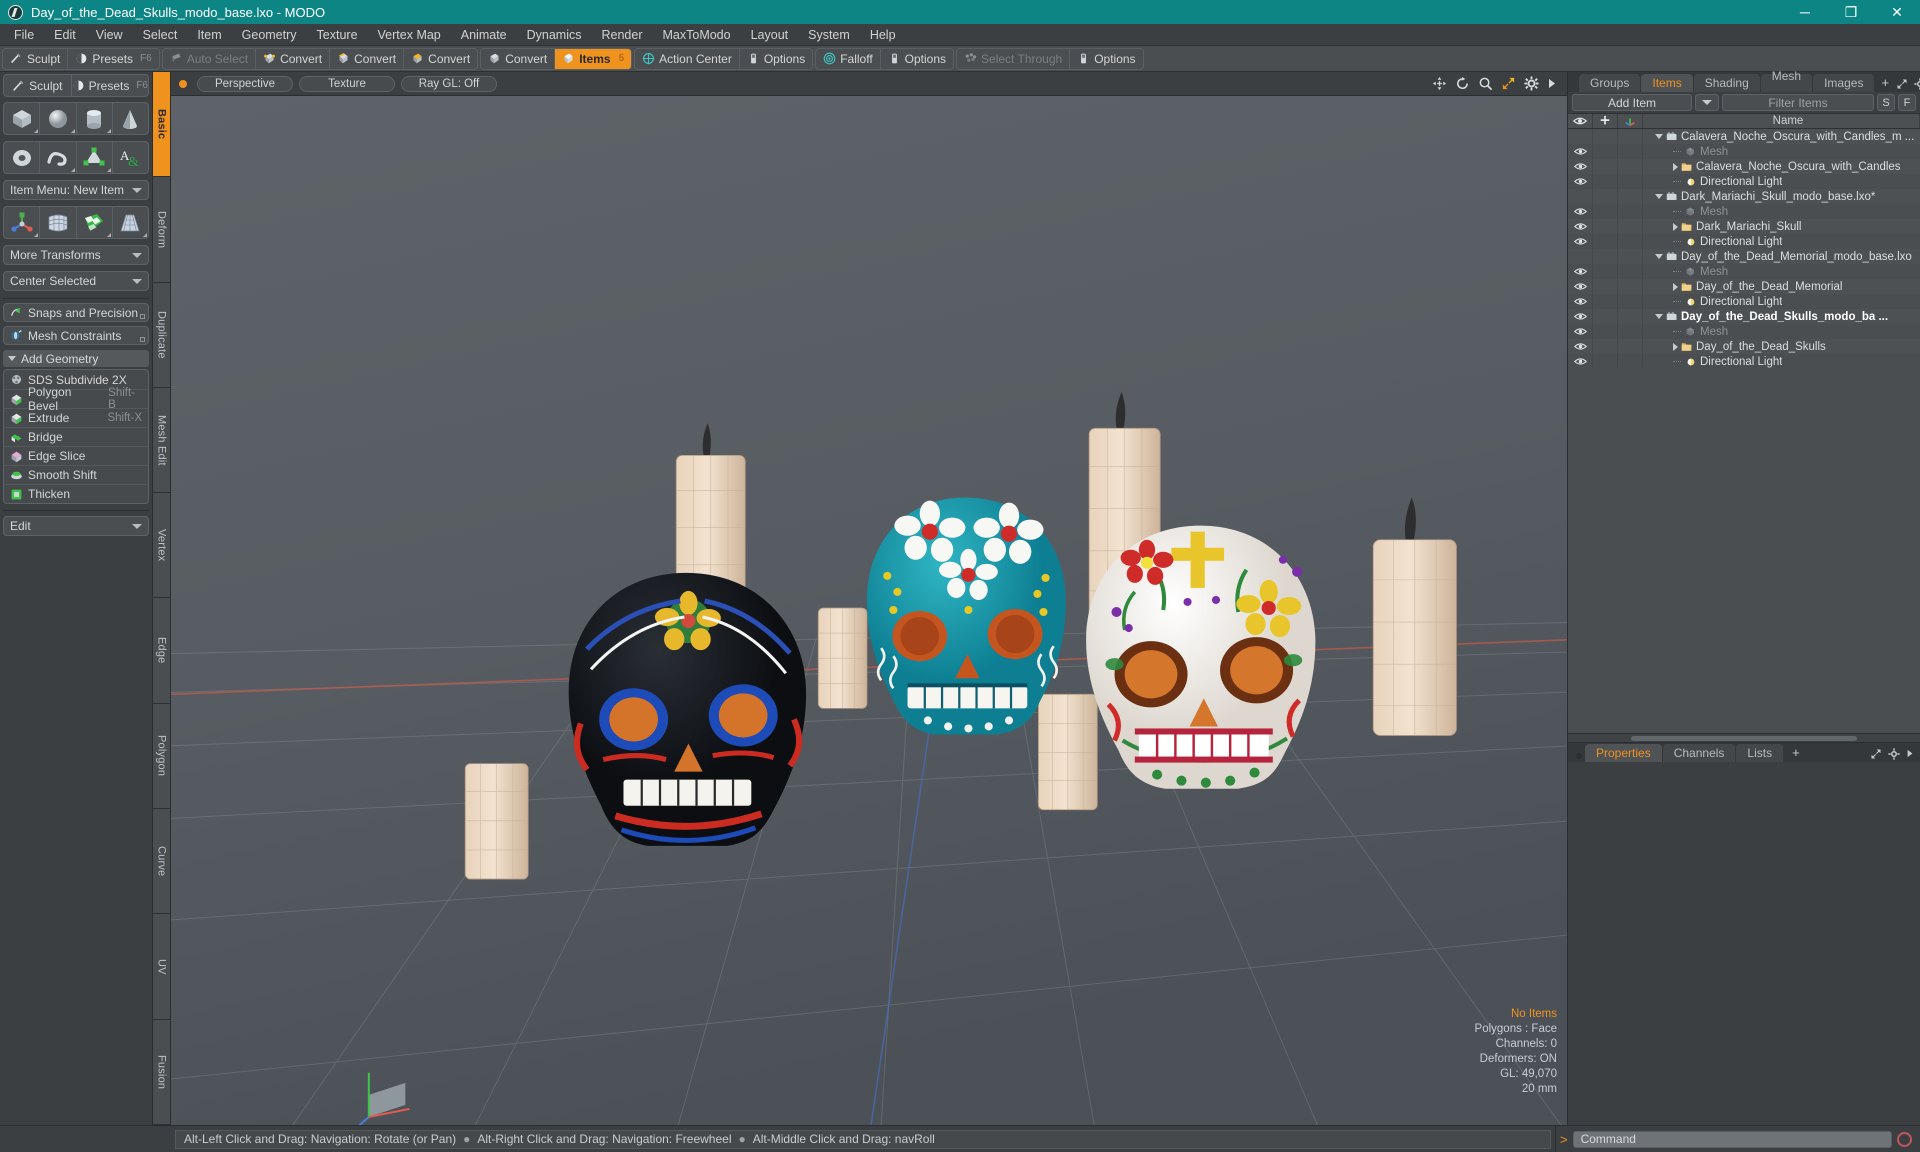 The height and width of the screenshot is (1152, 1920). What do you see at coordinates (1667, 83) in the screenshot?
I see `panel-tab-items: Items` at bounding box center [1667, 83].